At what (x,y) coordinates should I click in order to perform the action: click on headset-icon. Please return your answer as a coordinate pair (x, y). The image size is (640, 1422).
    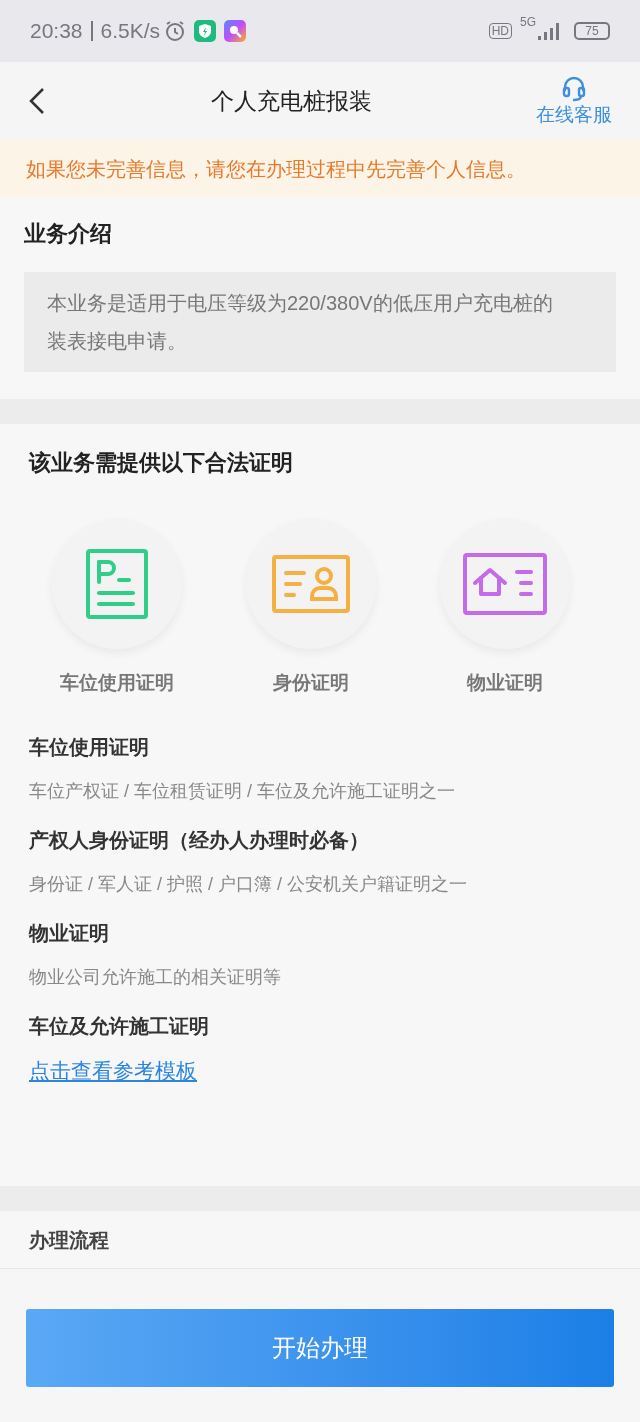
    Looking at the image, I should click on (574, 89).